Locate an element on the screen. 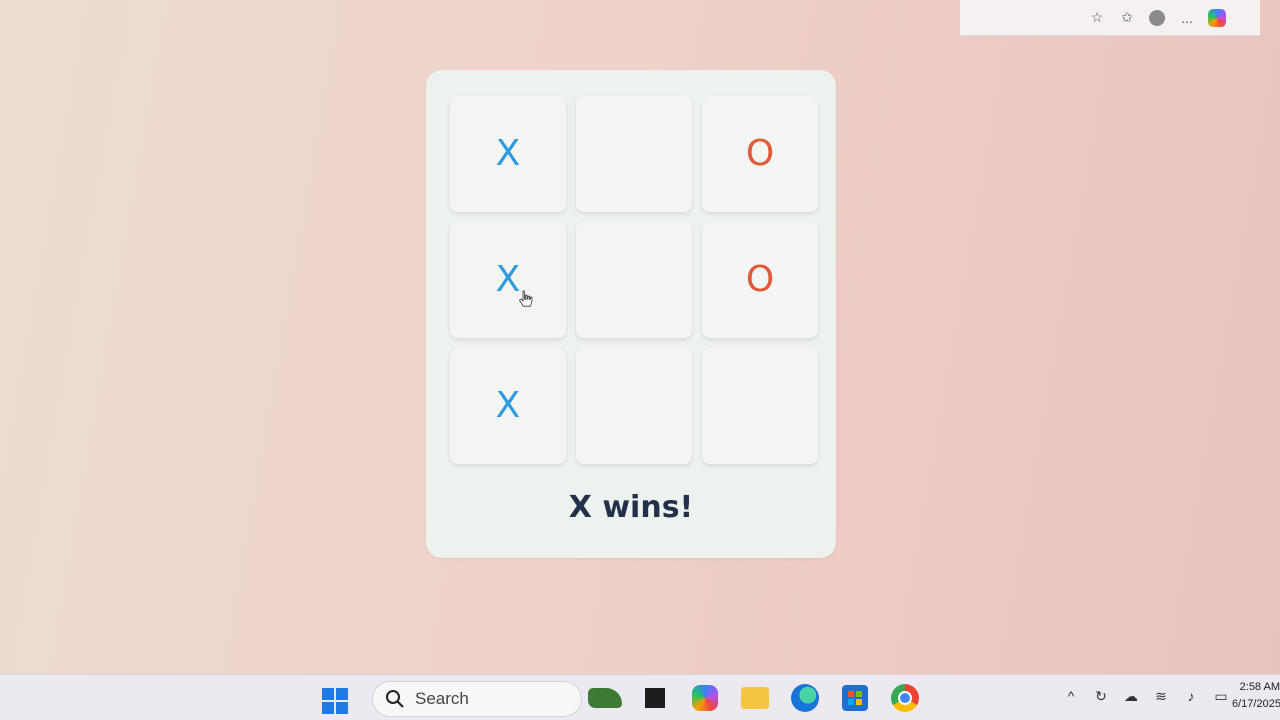 The image size is (1280, 720). sync-icon: ↻ is located at coordinates (1101, 696).